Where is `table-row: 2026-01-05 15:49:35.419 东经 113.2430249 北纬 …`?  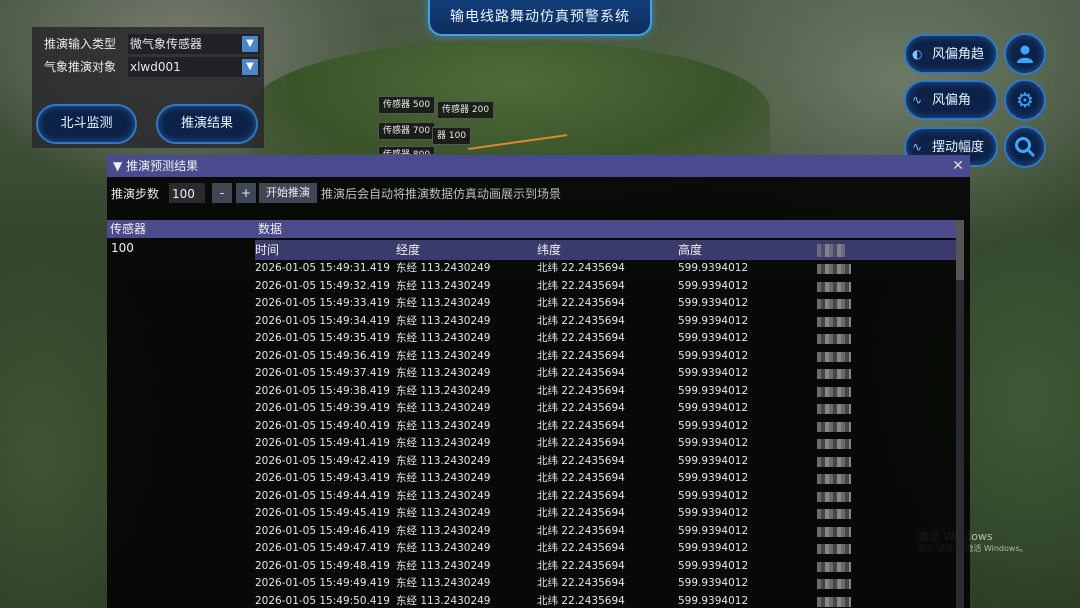
table-row: 2026-01-05 15:49:35.419 东经 113.2430249 北纬 … is located at coordinates (606, 339).